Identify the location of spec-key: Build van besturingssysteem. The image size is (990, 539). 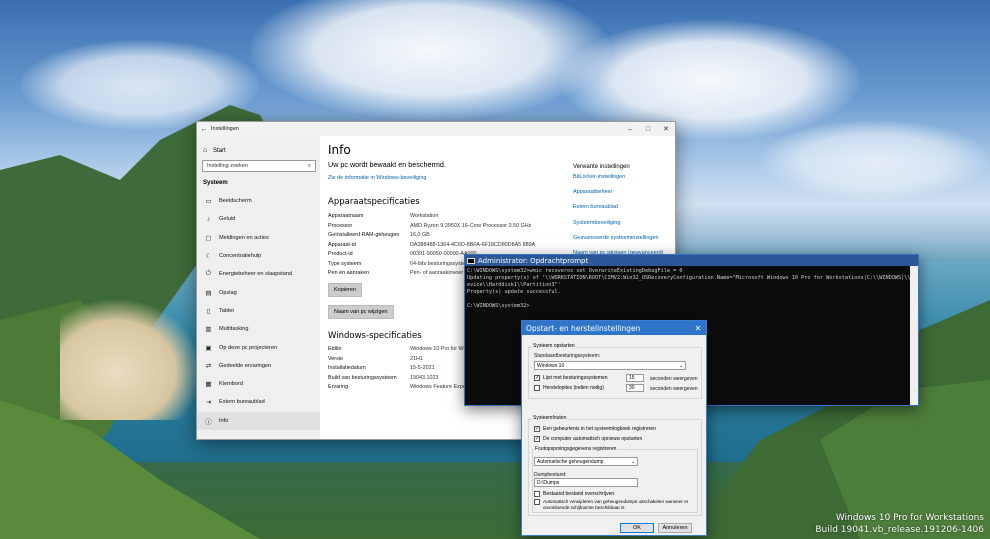
(362, 377).